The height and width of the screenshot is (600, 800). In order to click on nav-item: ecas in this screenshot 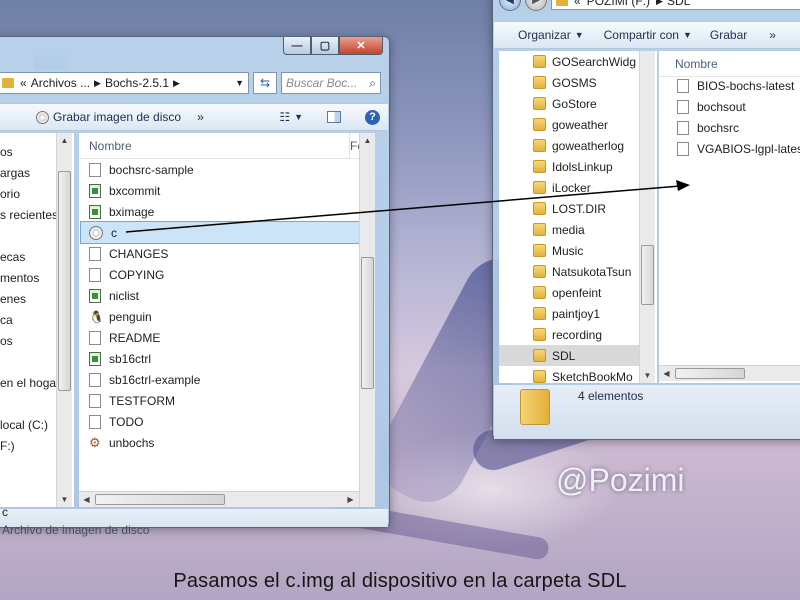, I will do `click(30, 246)`.